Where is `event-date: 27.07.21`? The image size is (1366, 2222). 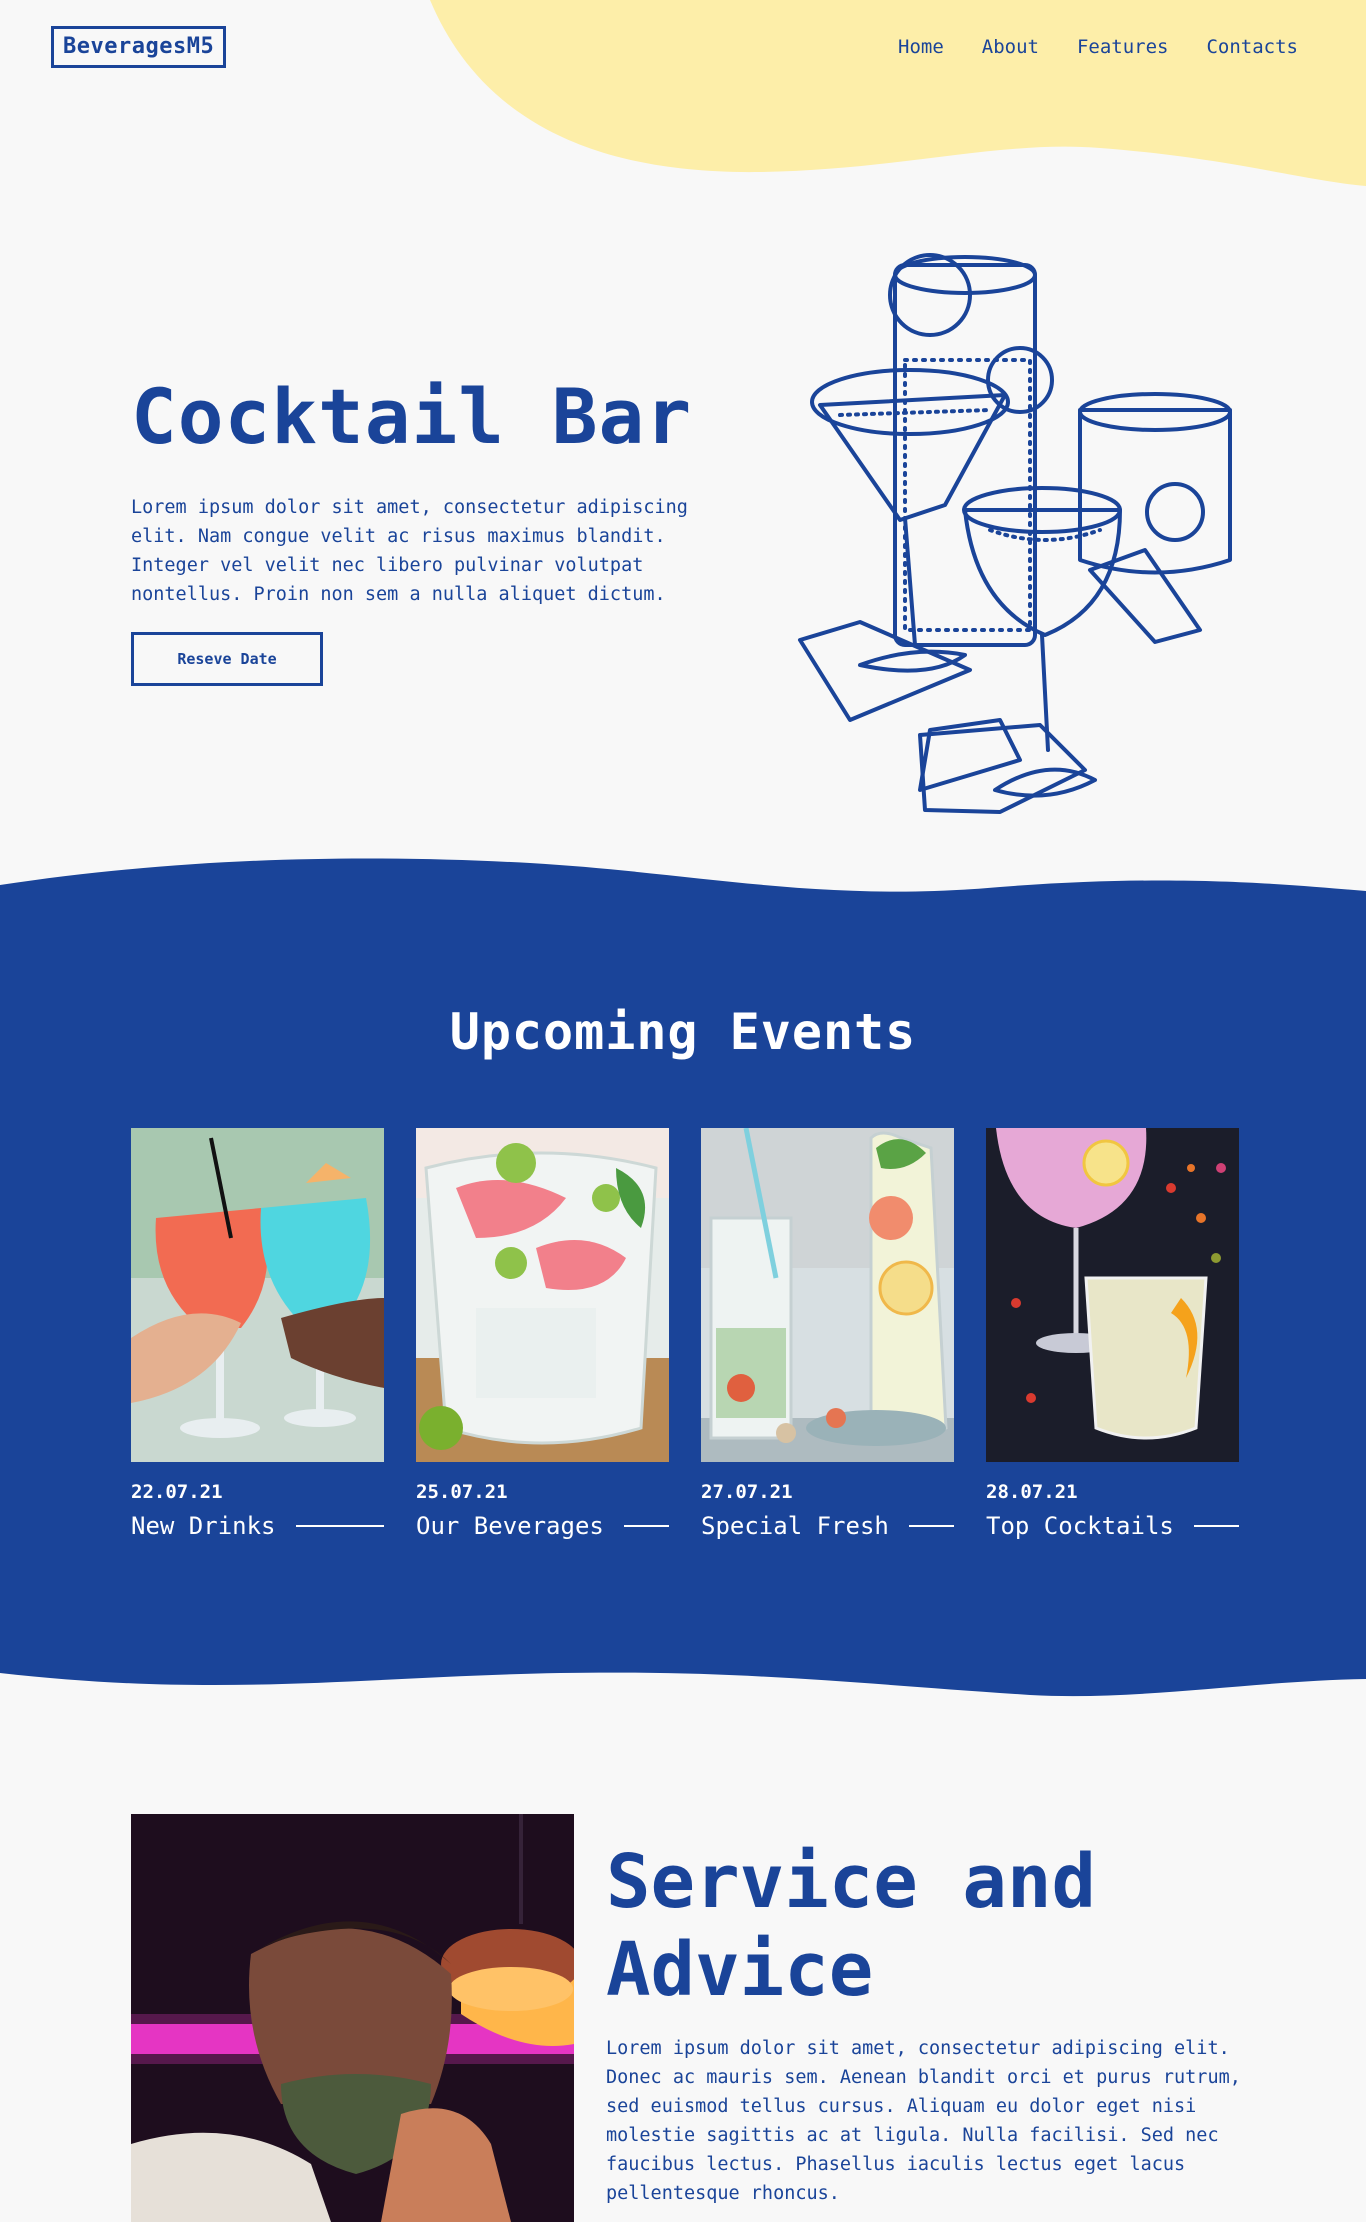 event-date: 27.07.21 is located at coordinates (747, 1492).